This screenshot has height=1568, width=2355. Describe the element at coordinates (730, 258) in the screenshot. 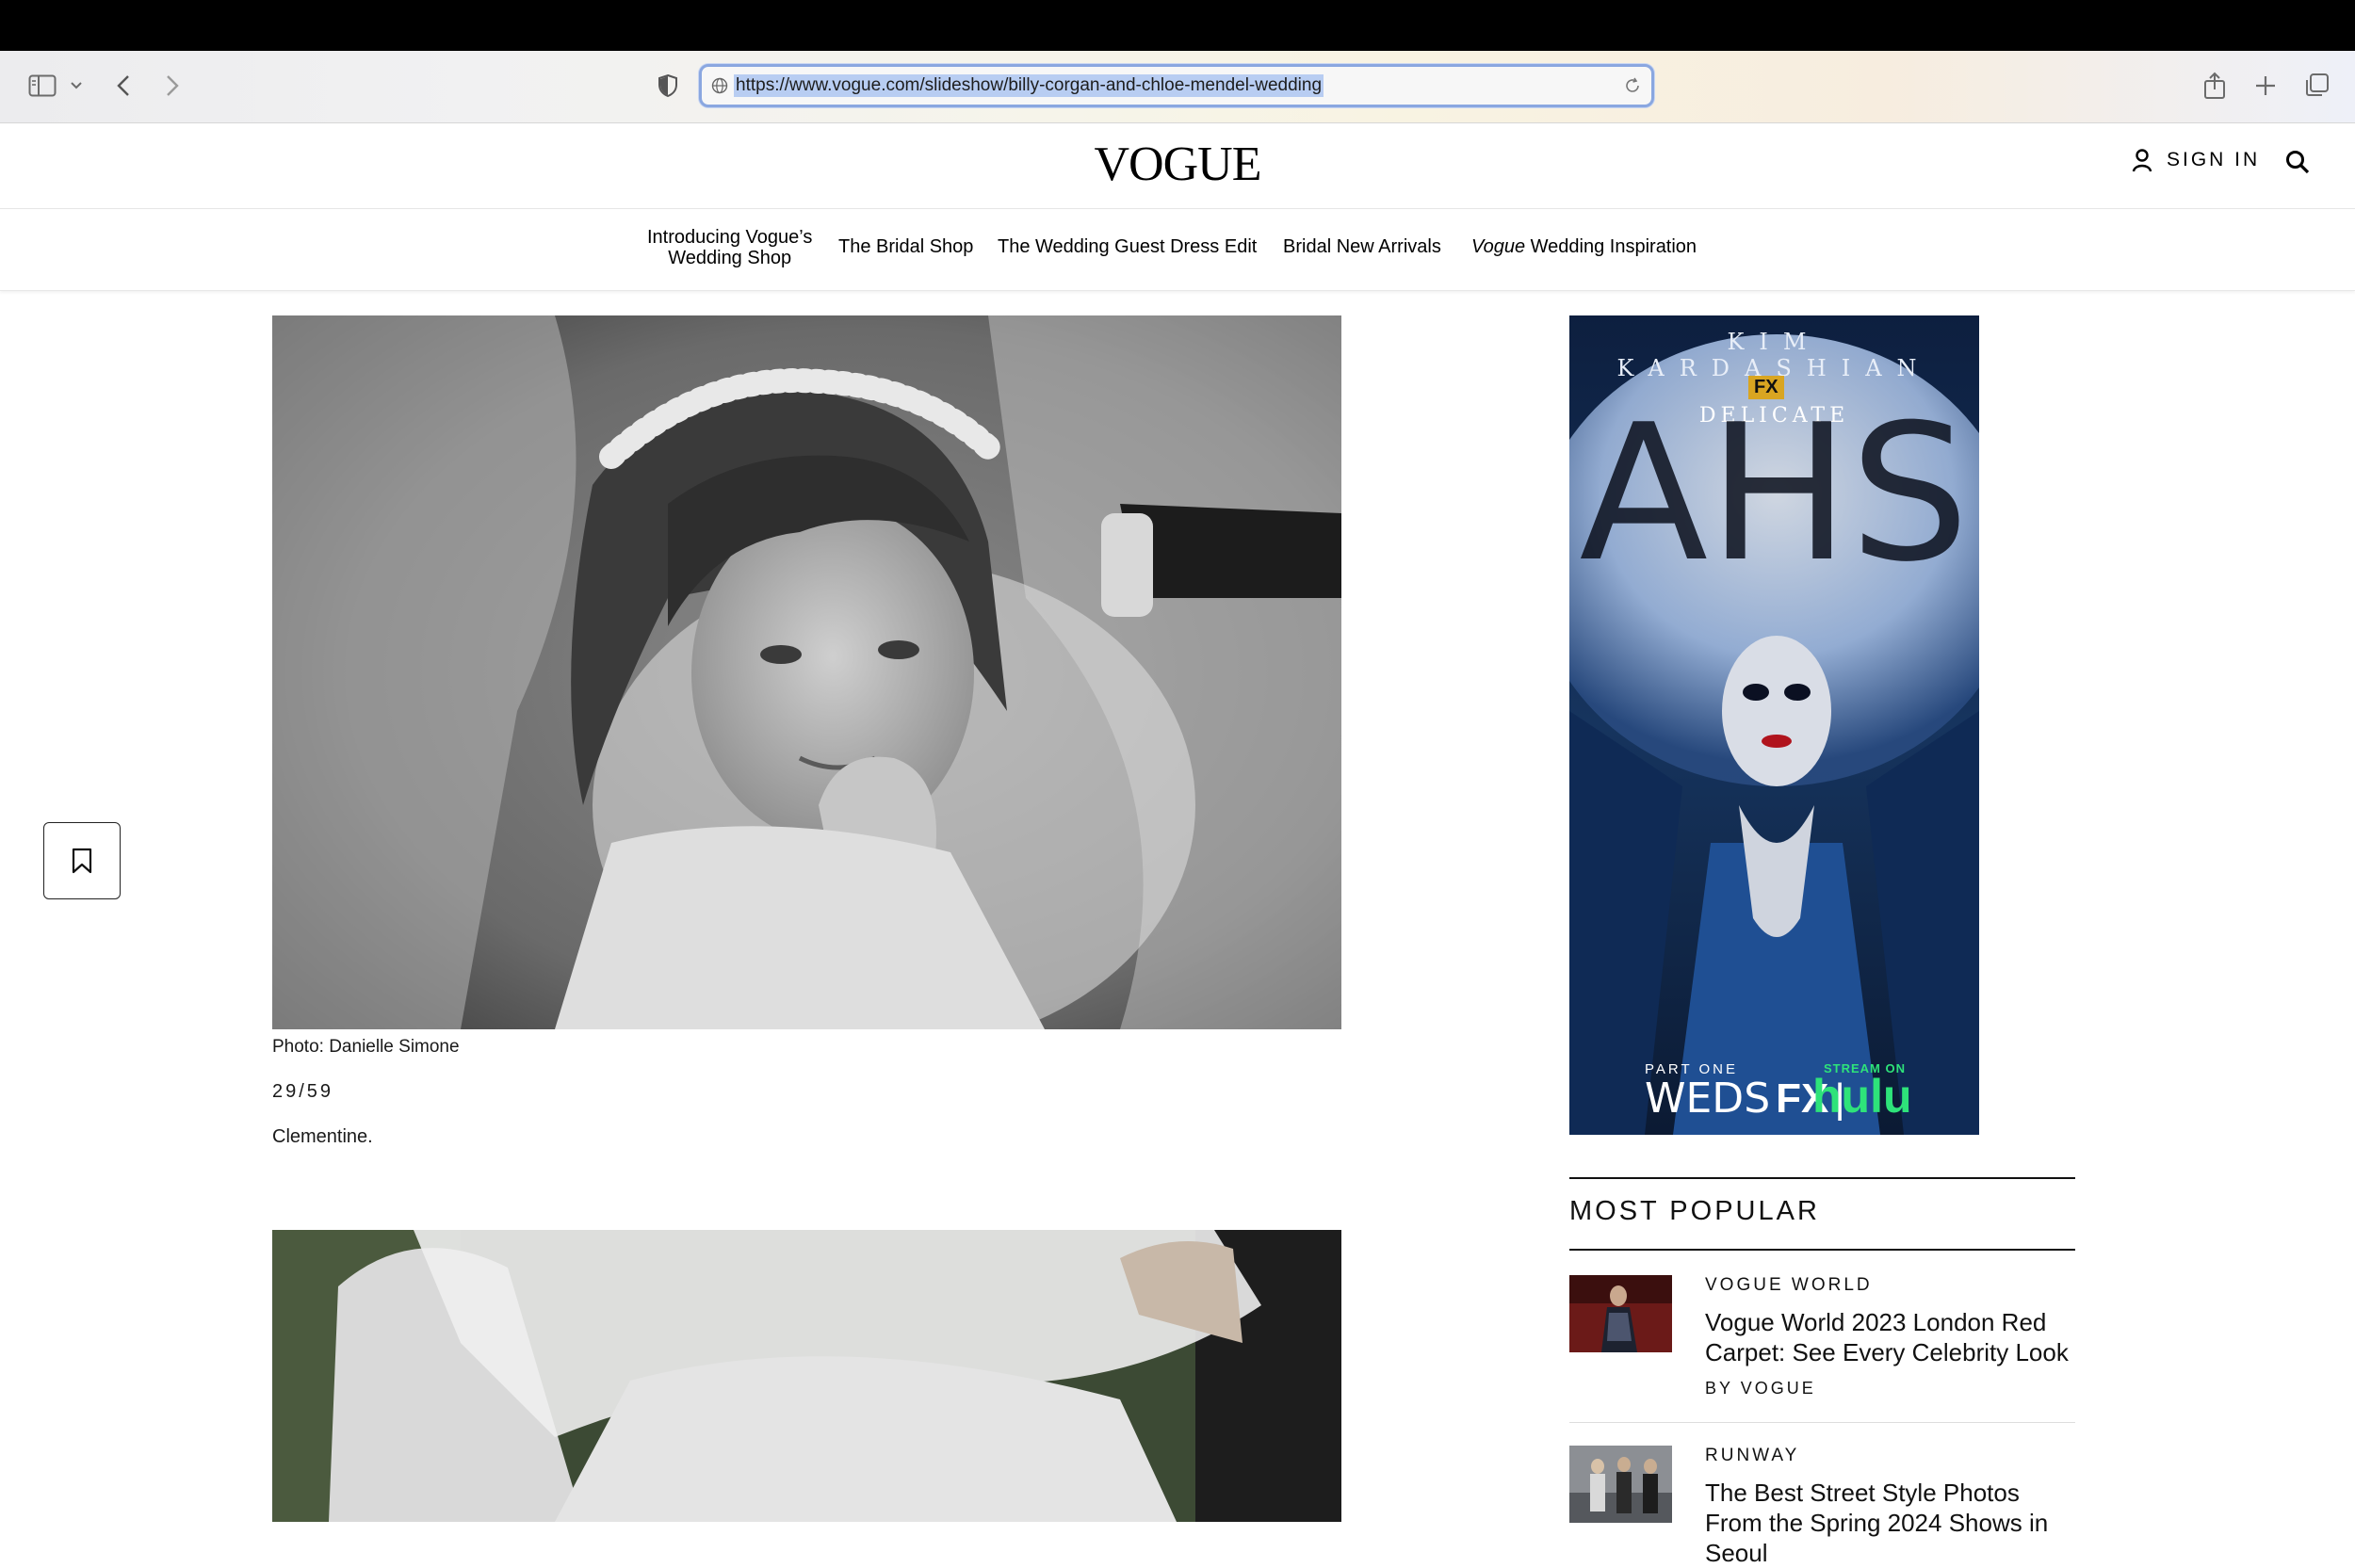

I see `nav-item-line: Wedding Shop` at that location.